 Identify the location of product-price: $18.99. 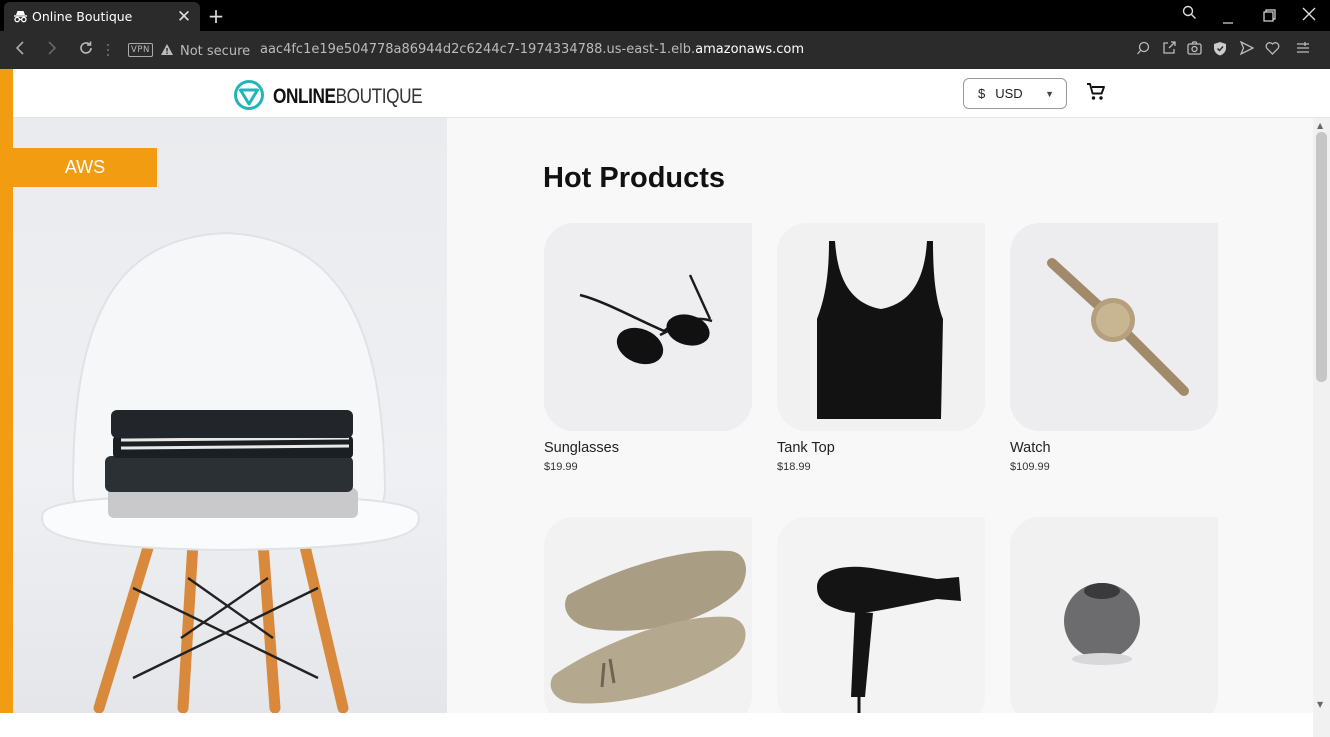
(794, 467).